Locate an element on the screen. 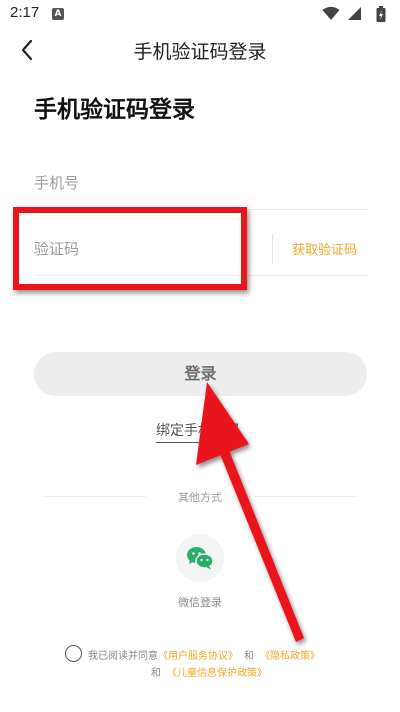 The width and height of the screenshot is (400, 712). bind-phone-link: 绑定手机号码 is located at coordinates (198, 431).